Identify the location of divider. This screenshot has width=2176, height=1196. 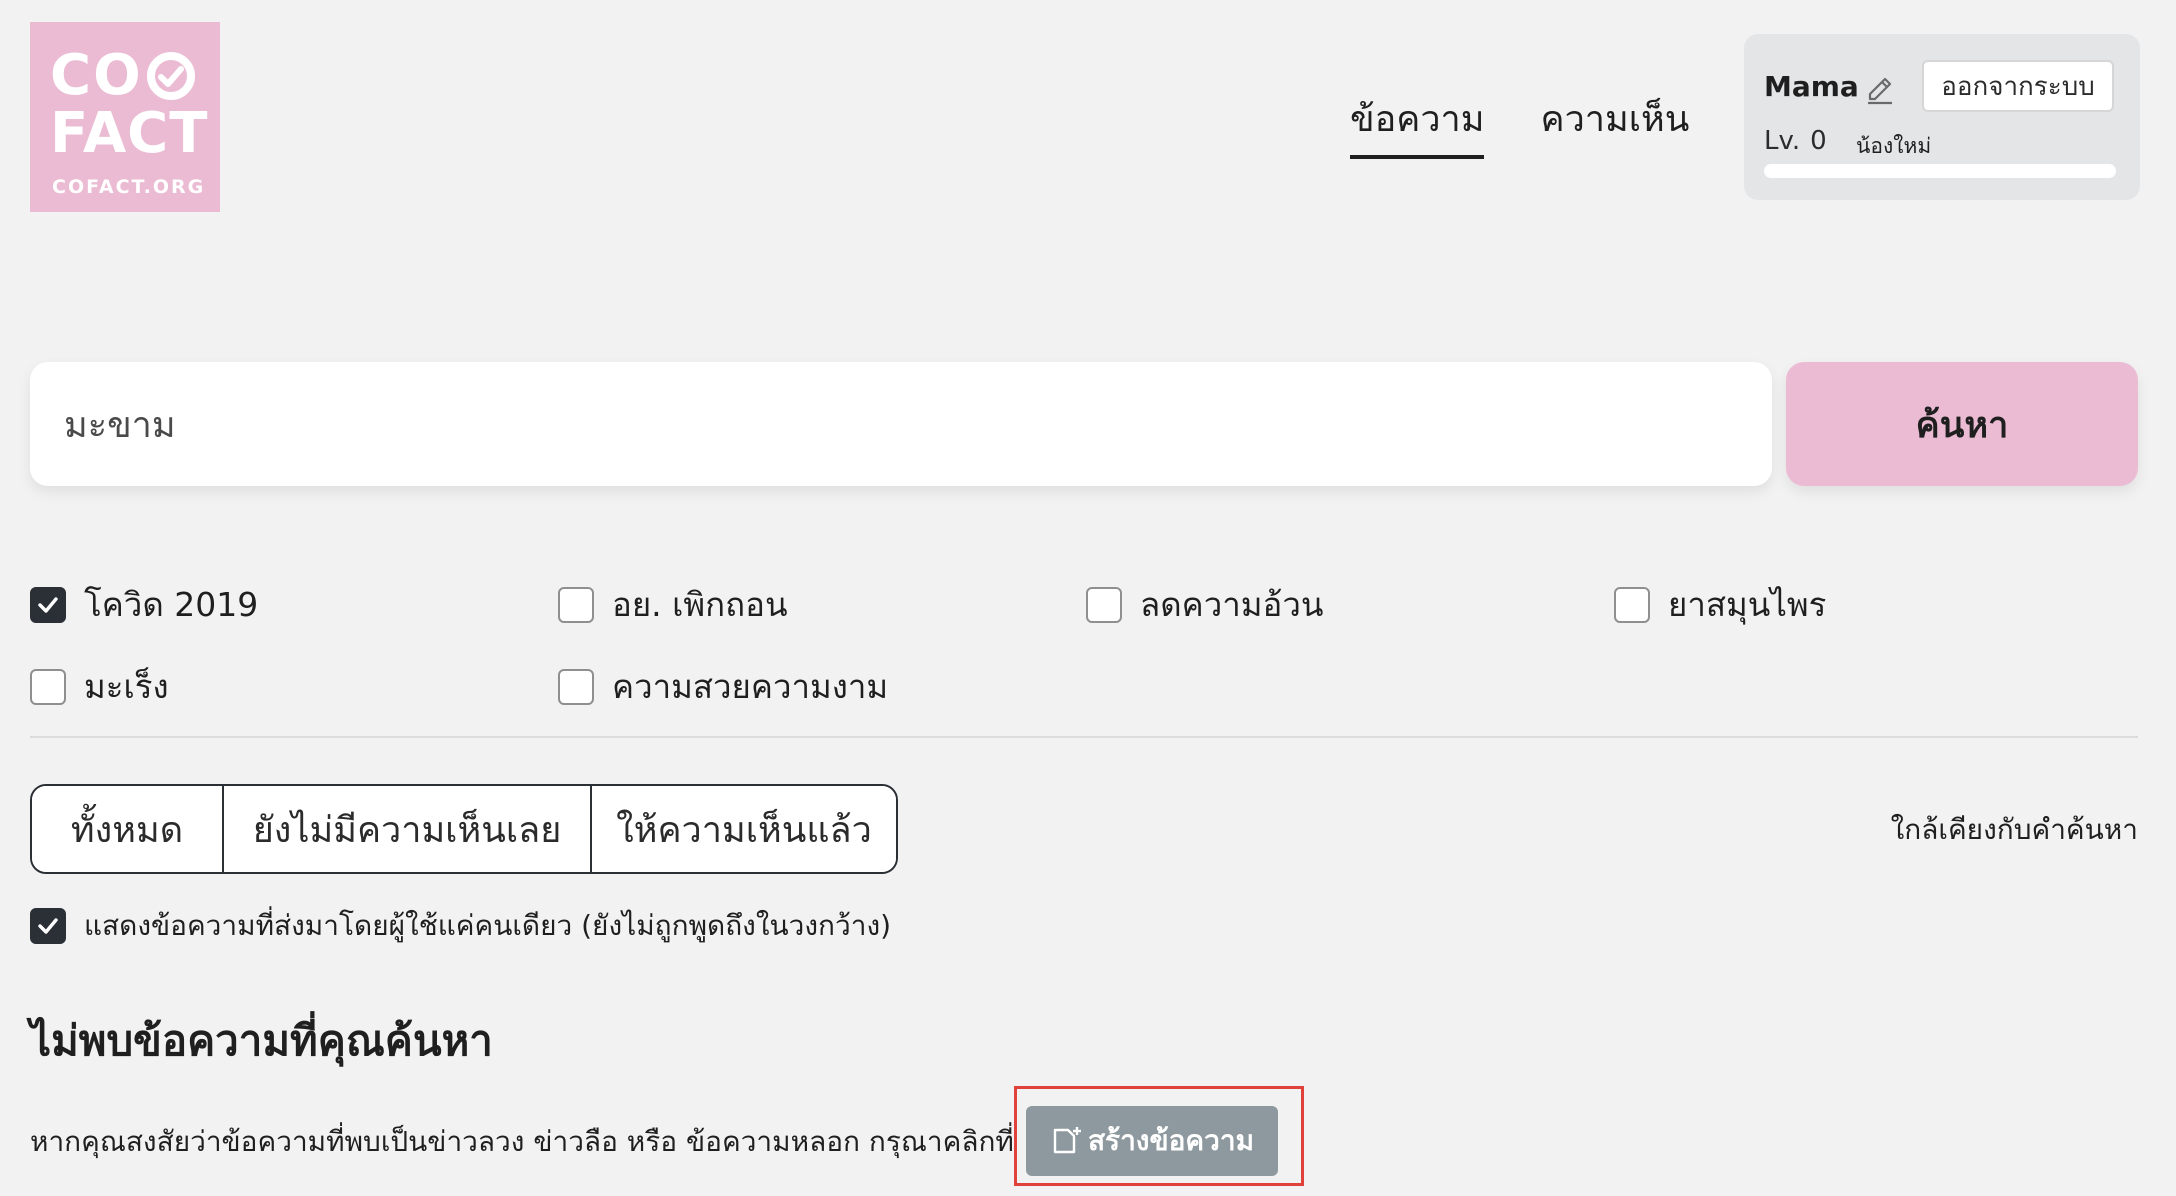
(1084, 737).